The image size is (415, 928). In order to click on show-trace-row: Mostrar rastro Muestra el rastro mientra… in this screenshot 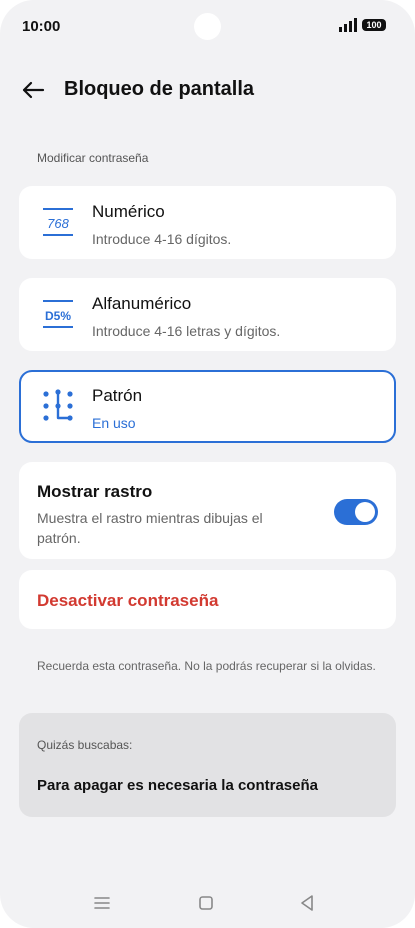, I will do `click(207, 510)`.